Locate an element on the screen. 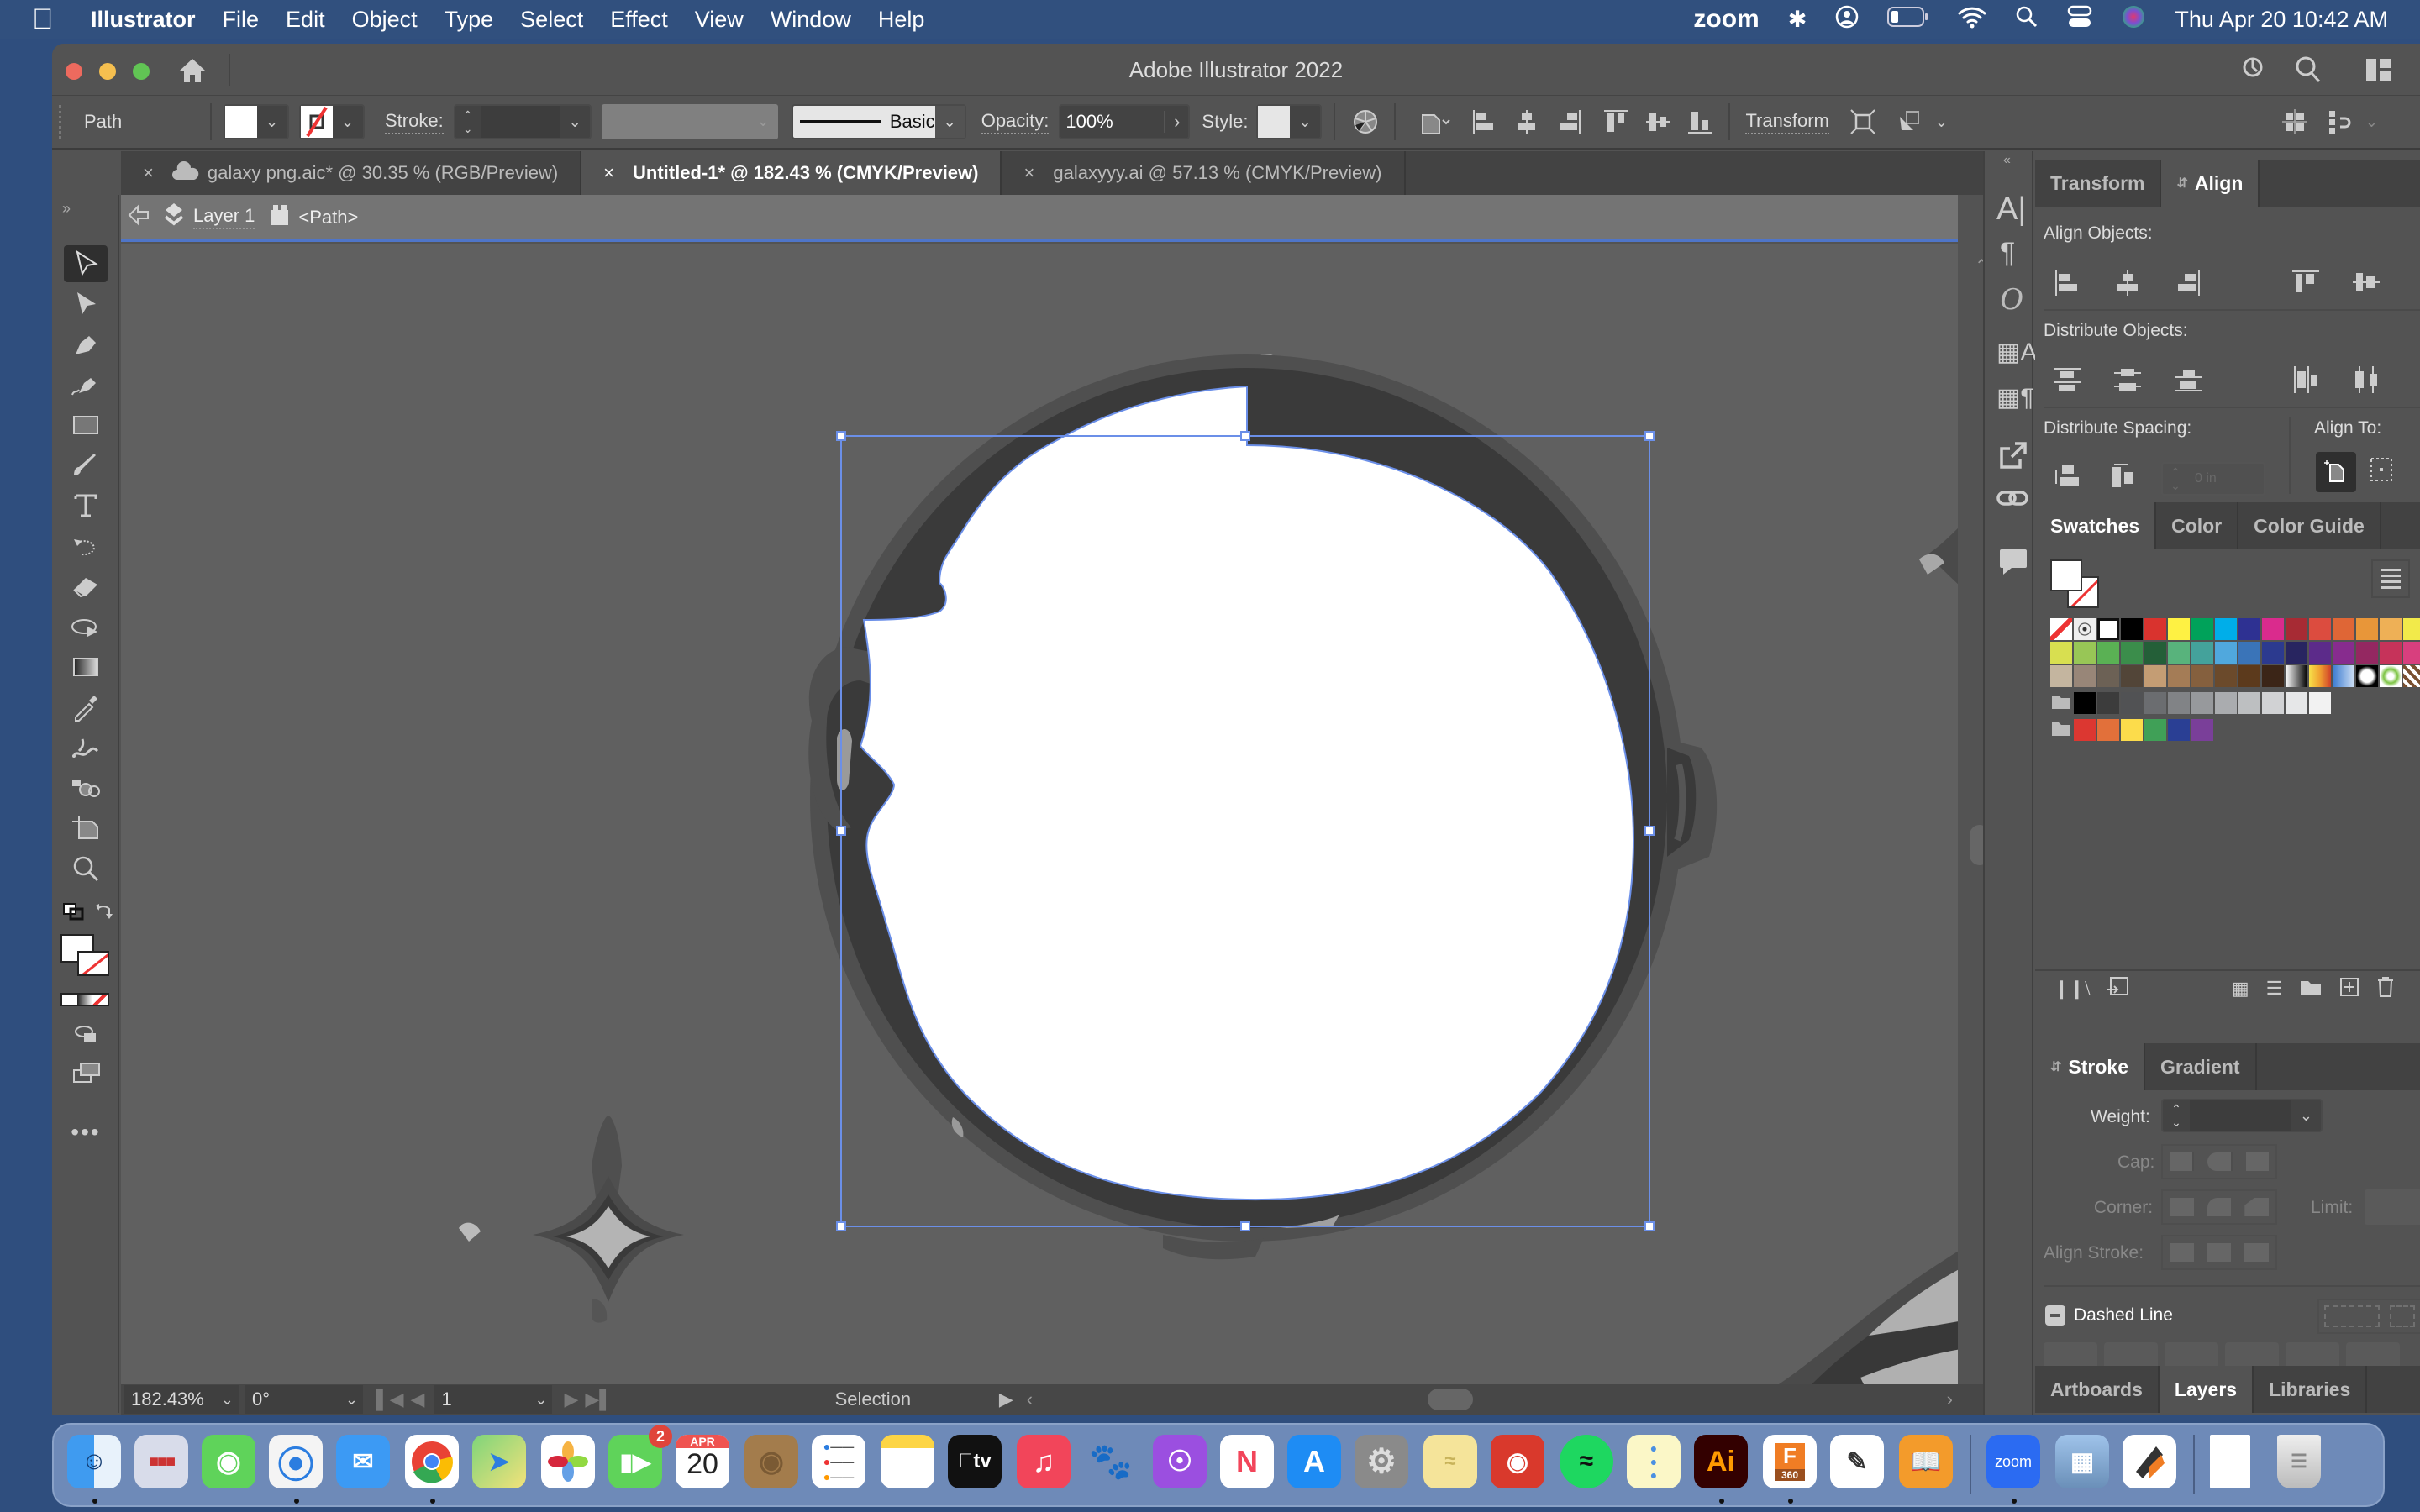 The image size is (2420, 1512). distribute-left-button is located at coordinates (2306, 379).